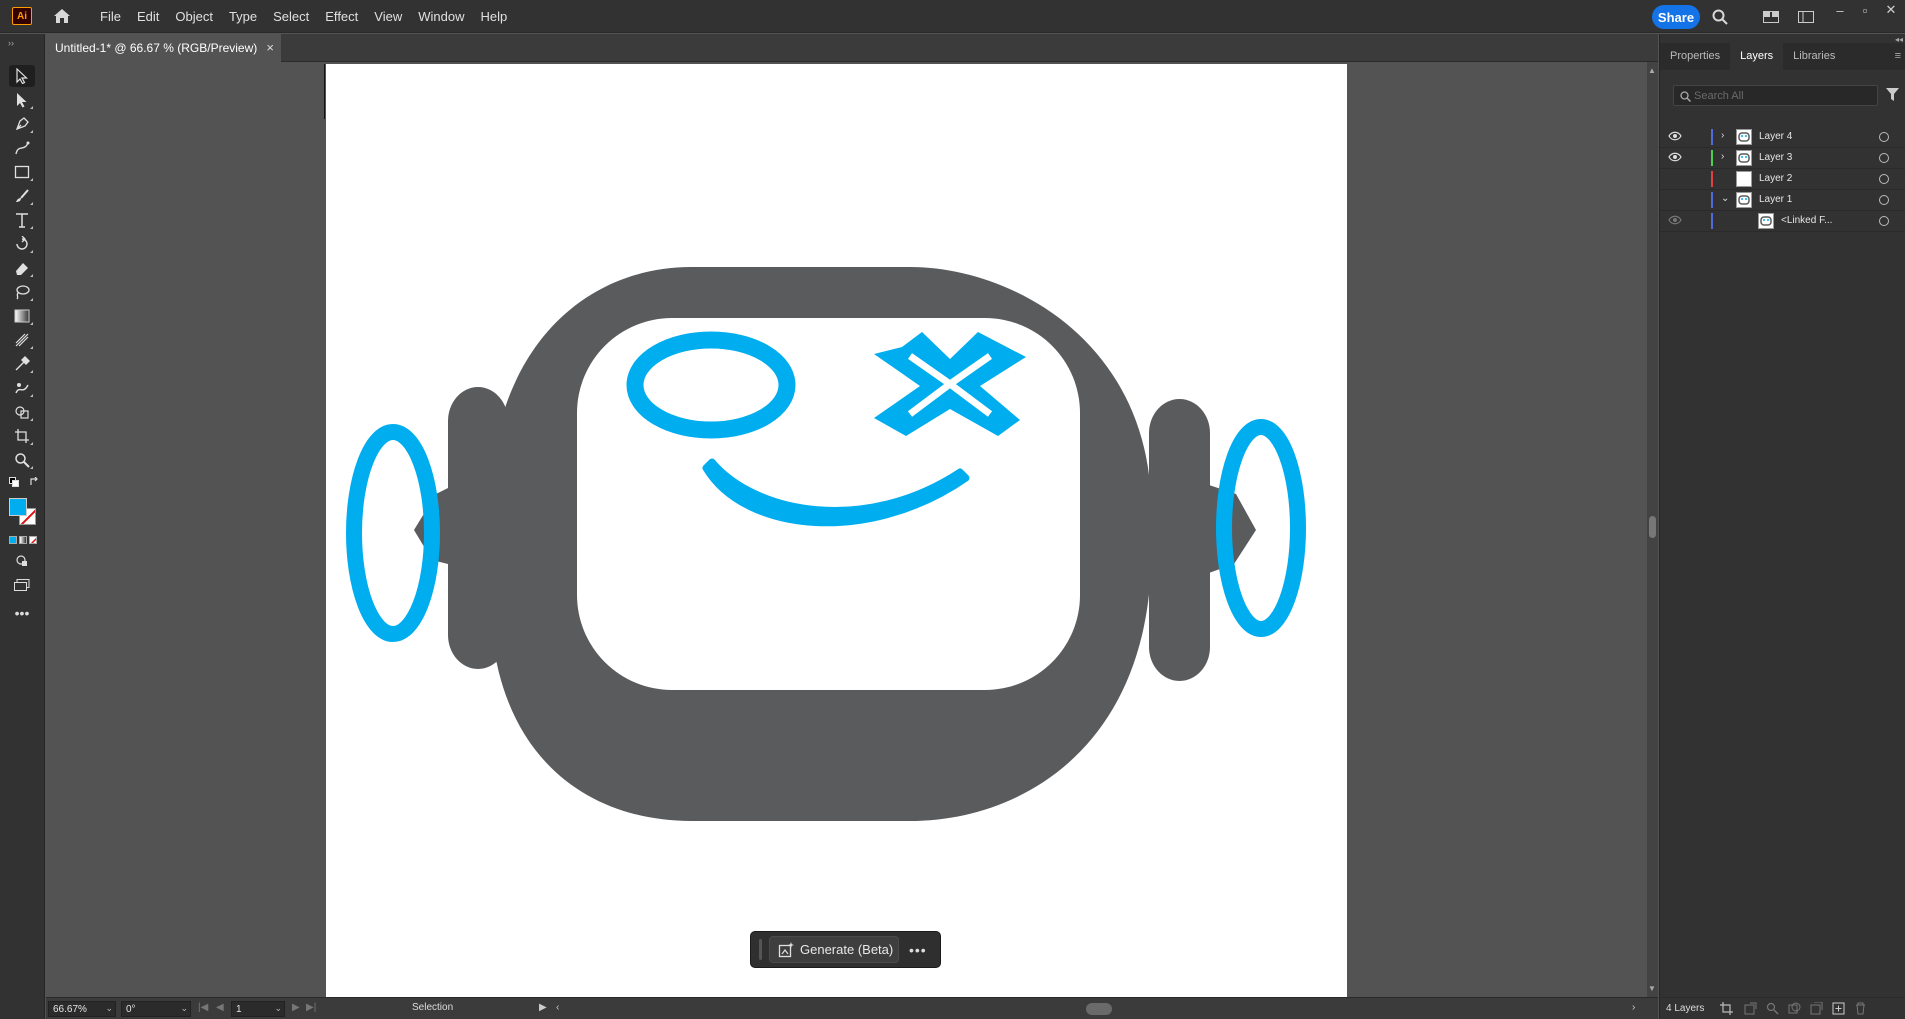 This screenshot has height=1019, width=1905. I want to click on close-window-button: ✕, so click(1891, 10).